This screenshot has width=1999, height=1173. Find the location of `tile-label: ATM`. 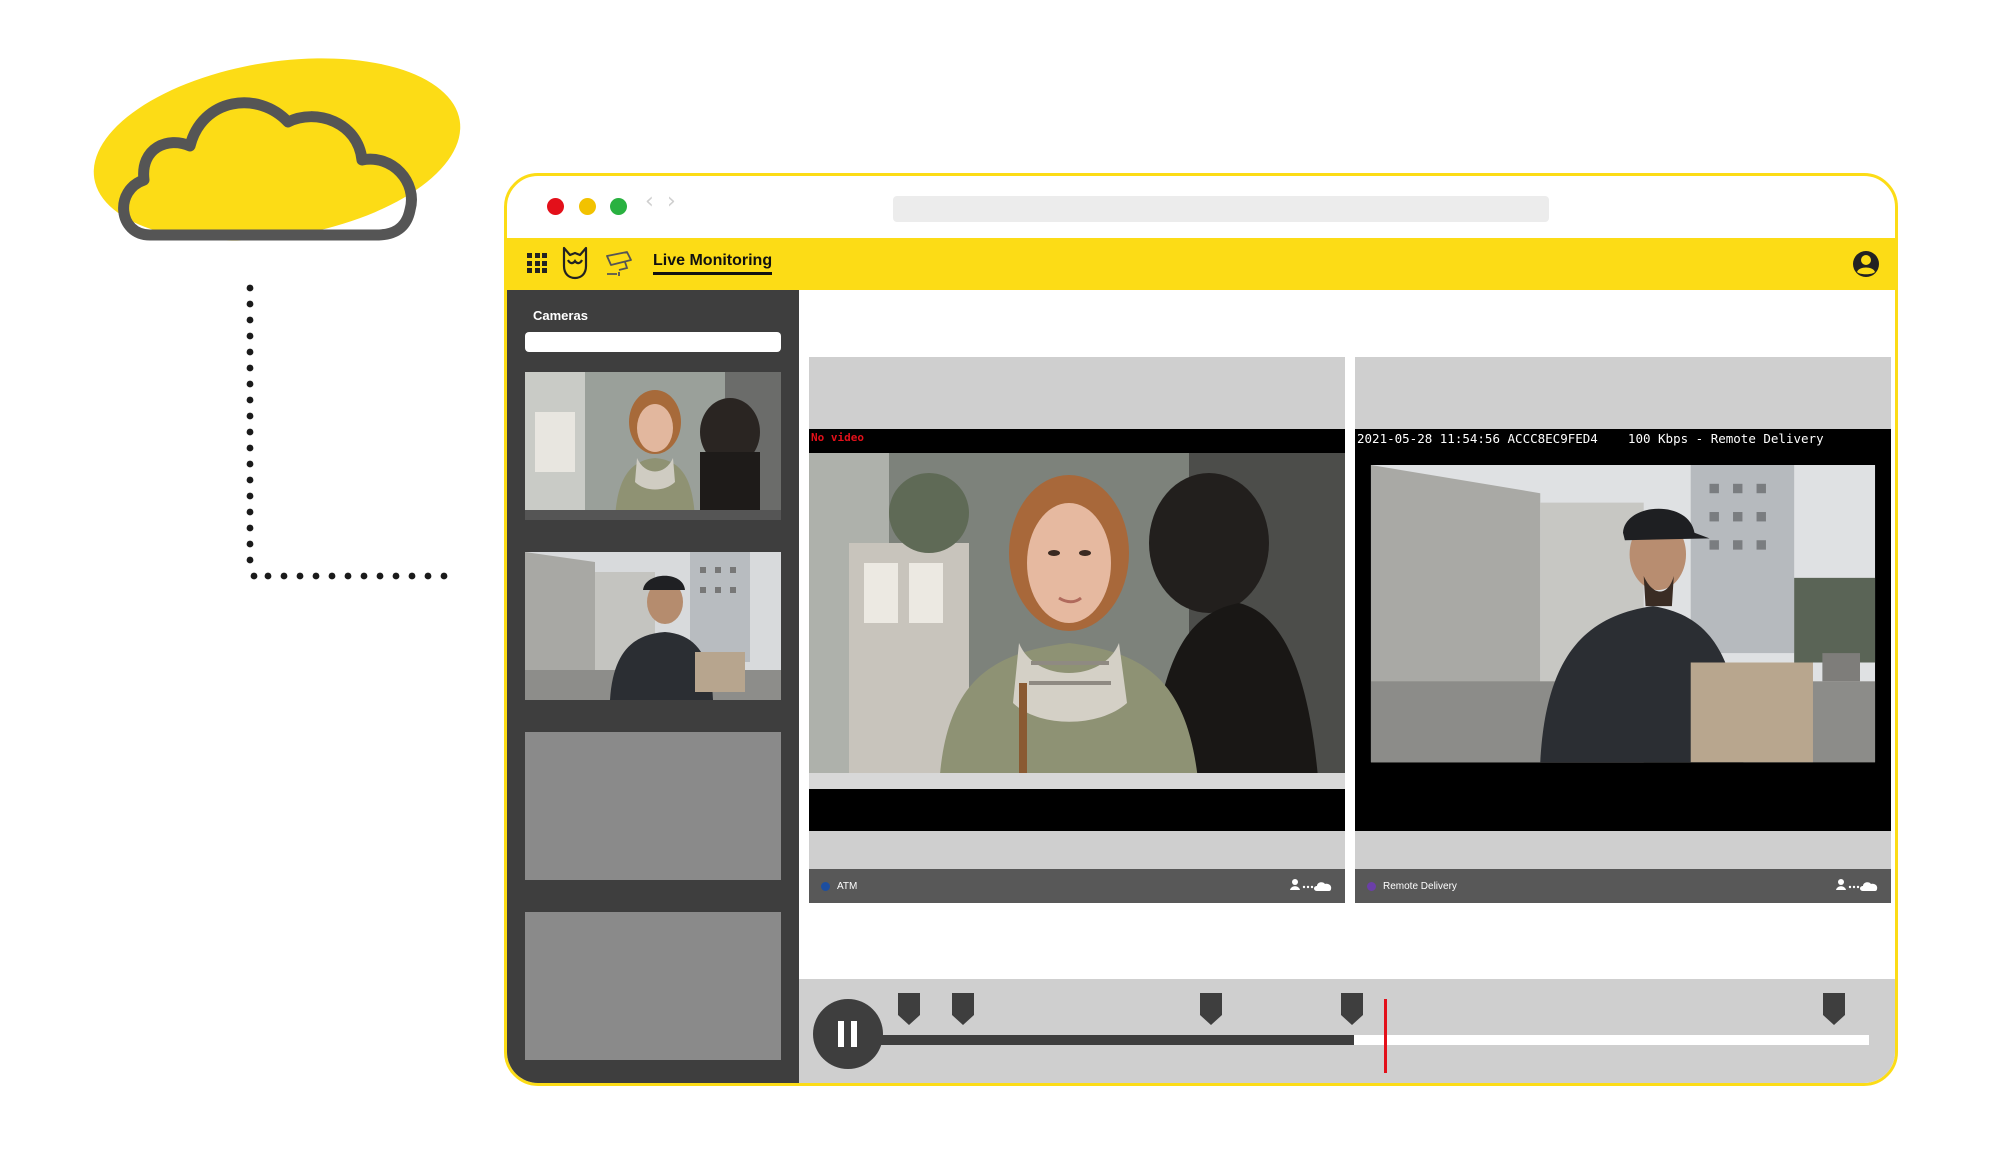

tile-label: ATM is located at coordinates (847, 886).